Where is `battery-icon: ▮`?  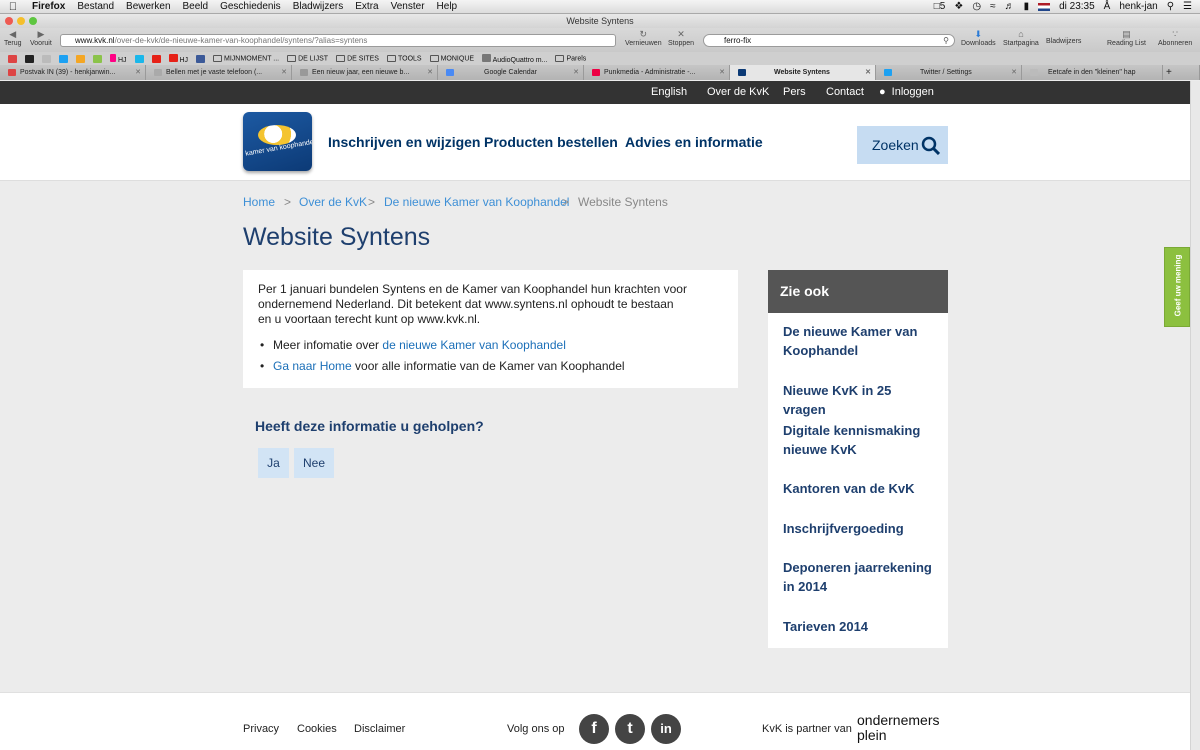 battery-icon: ▮ is located at coordinates (1027, 6).